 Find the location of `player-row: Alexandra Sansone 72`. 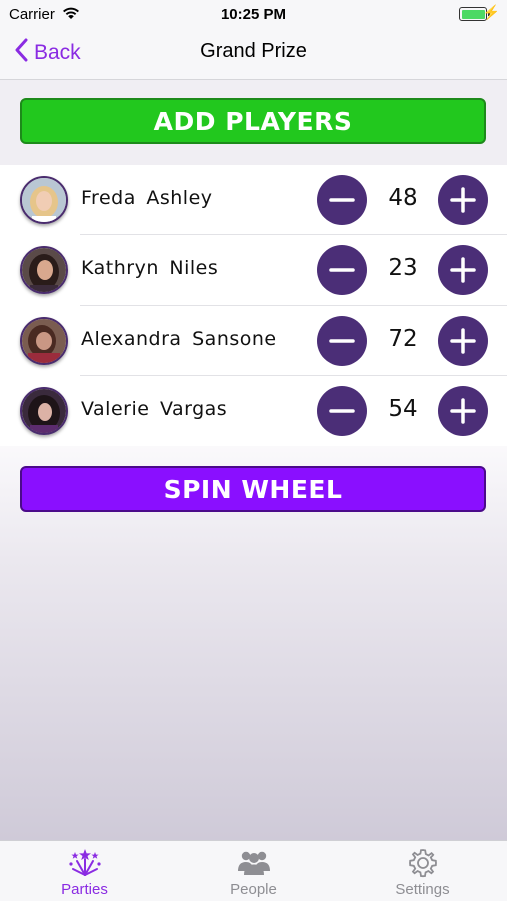

player-row: Alexandra Sansone 72 is located at coordinates (253, 341).